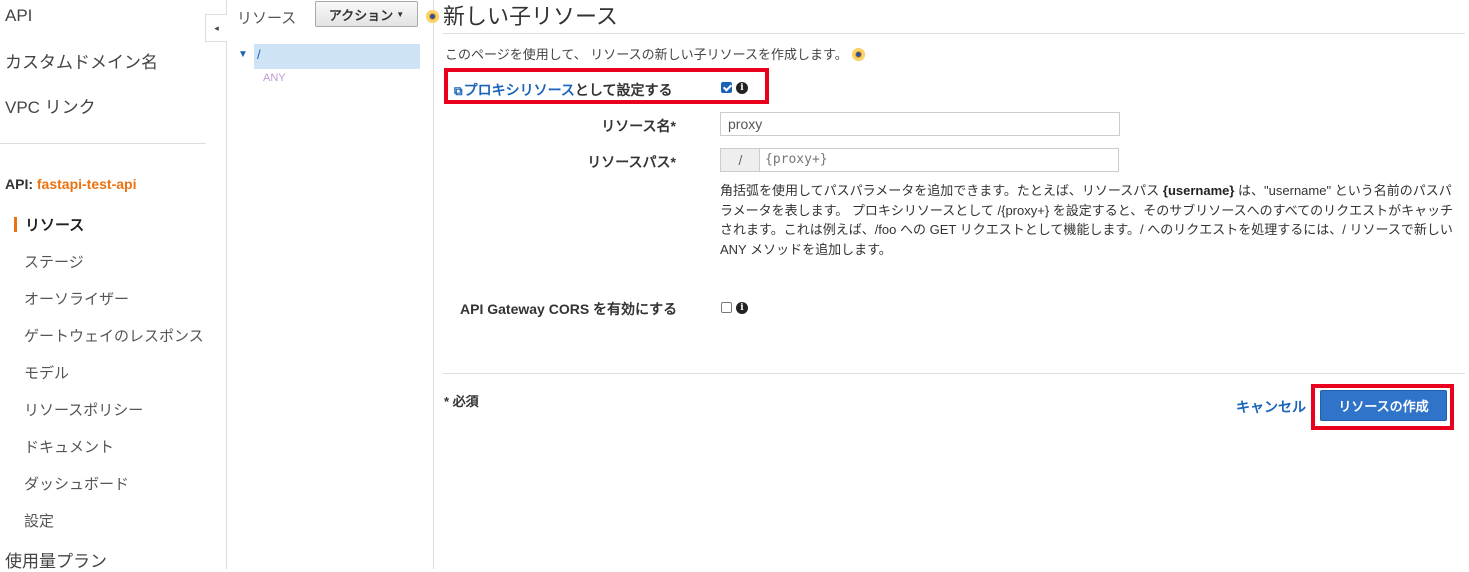 The image size is (1469, 572). What do you see at coordinates (623, 90) in the screenshot?
I see `proxy-resource-suffix: として設定する` at bounding box center [623, 90].